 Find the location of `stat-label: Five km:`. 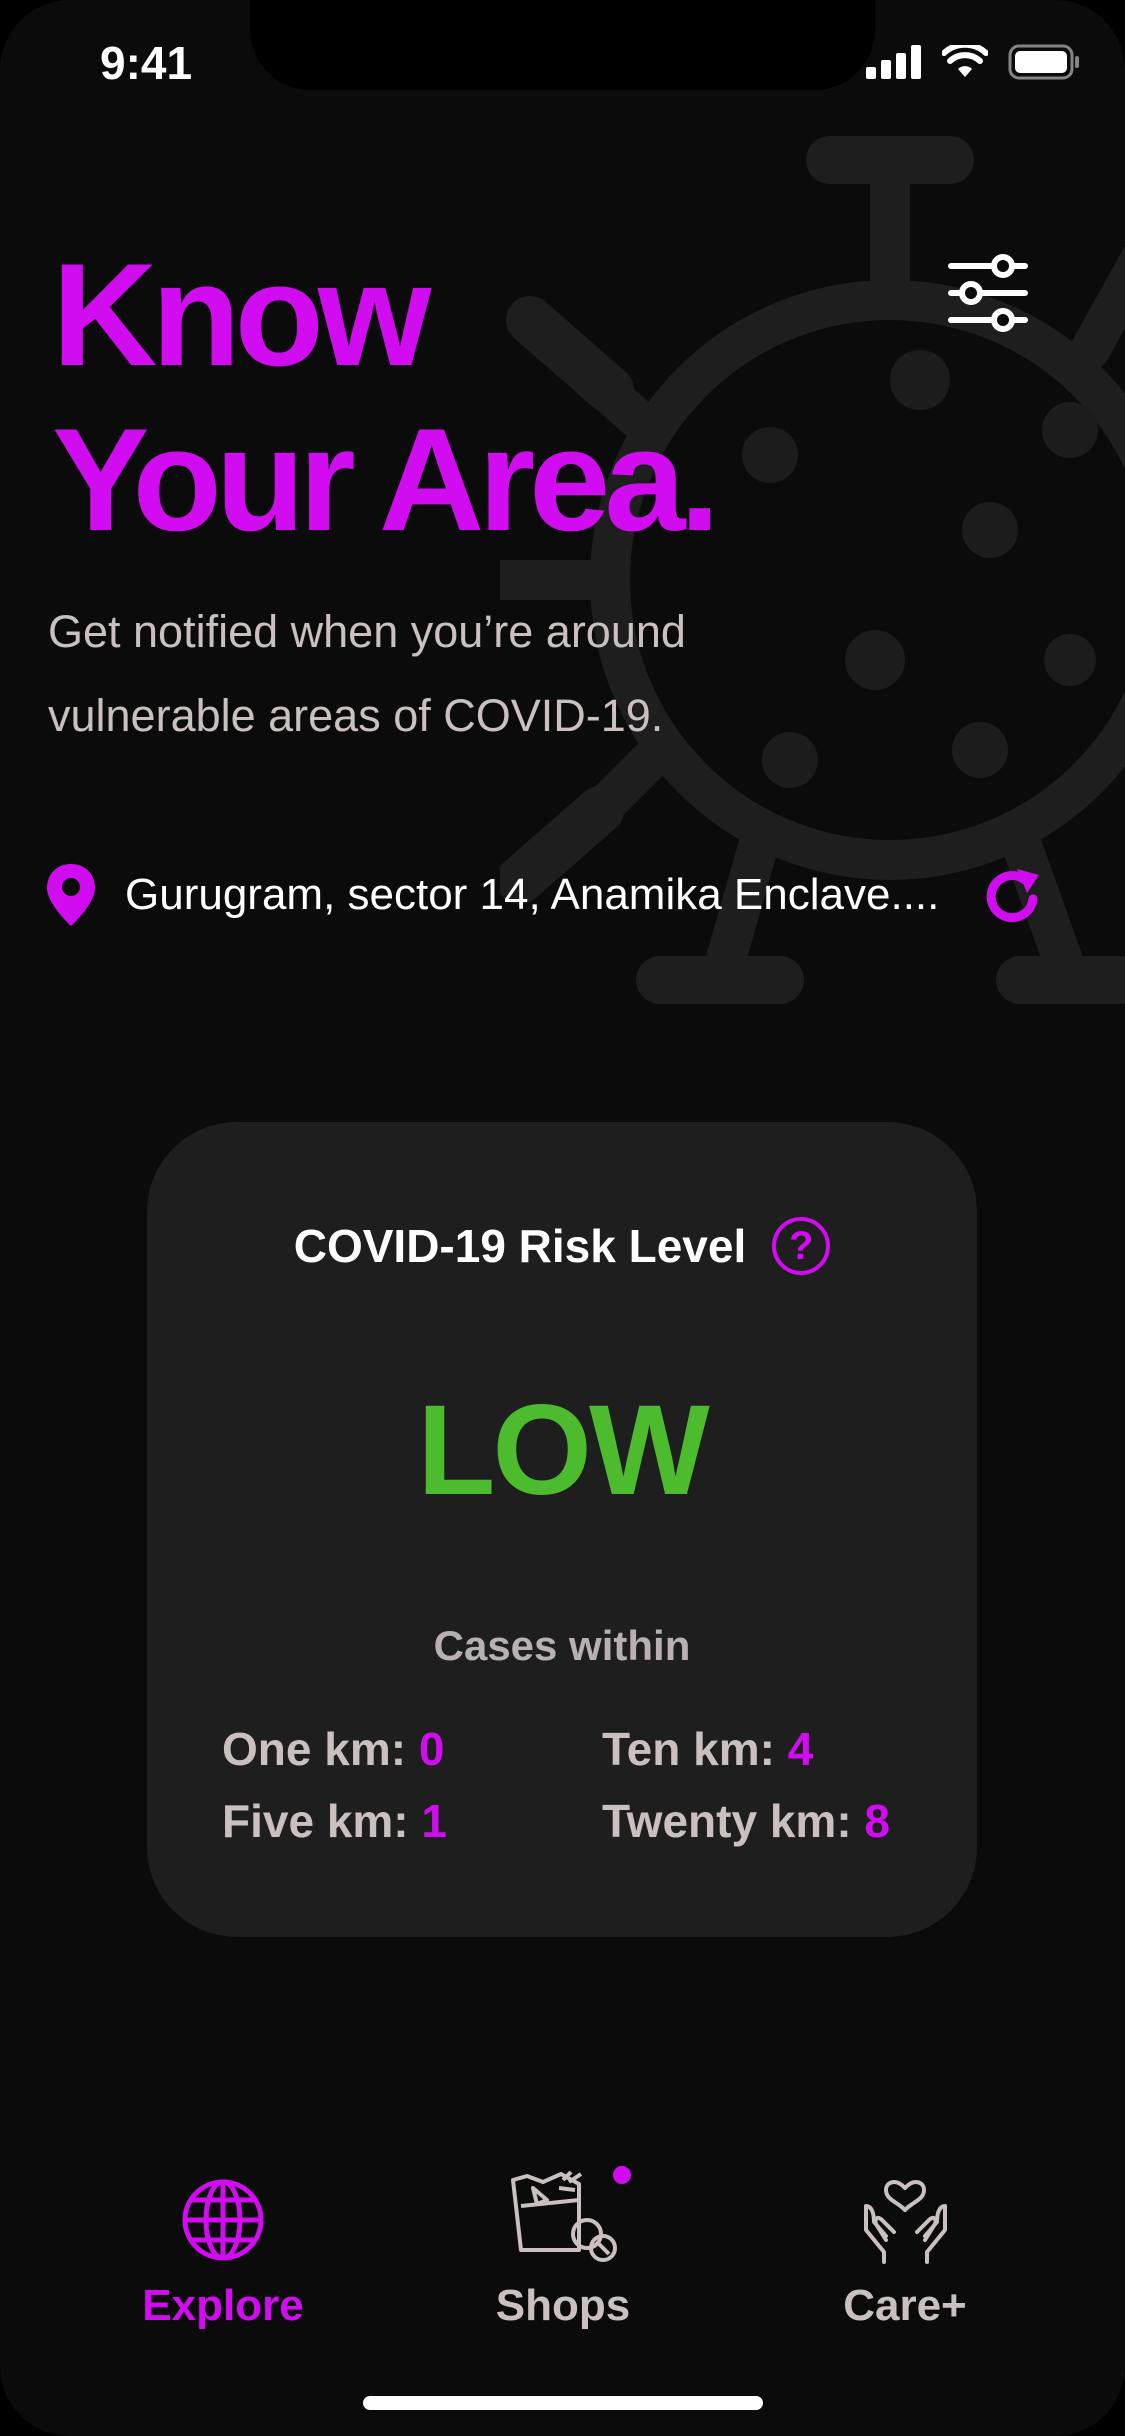

stat-label: Five km: is located at coordinates (315, 1821).